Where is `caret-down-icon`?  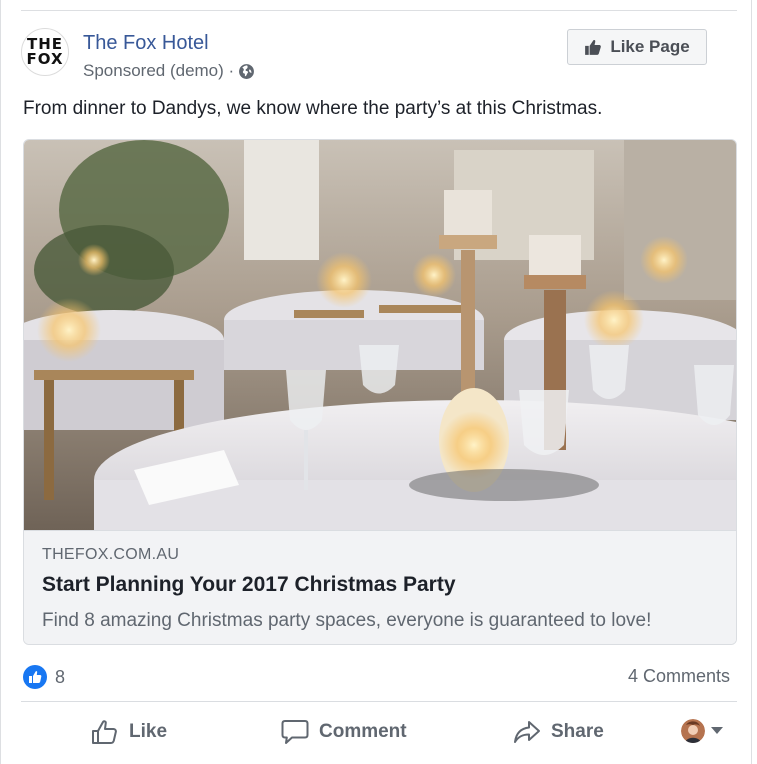
caret-down-icon is located at coordinates (717, 730).